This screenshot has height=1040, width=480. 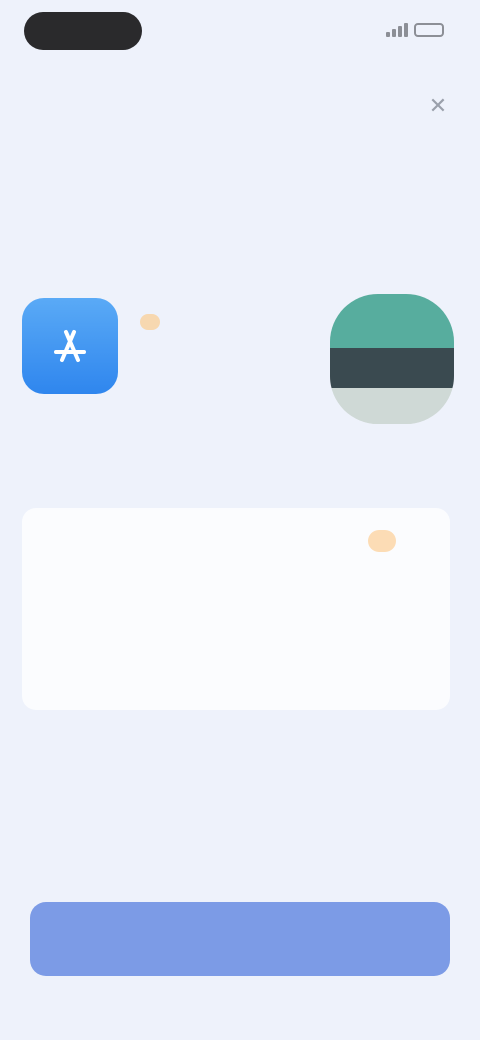 I want to click on status-bar, so click(x=240, y=32).